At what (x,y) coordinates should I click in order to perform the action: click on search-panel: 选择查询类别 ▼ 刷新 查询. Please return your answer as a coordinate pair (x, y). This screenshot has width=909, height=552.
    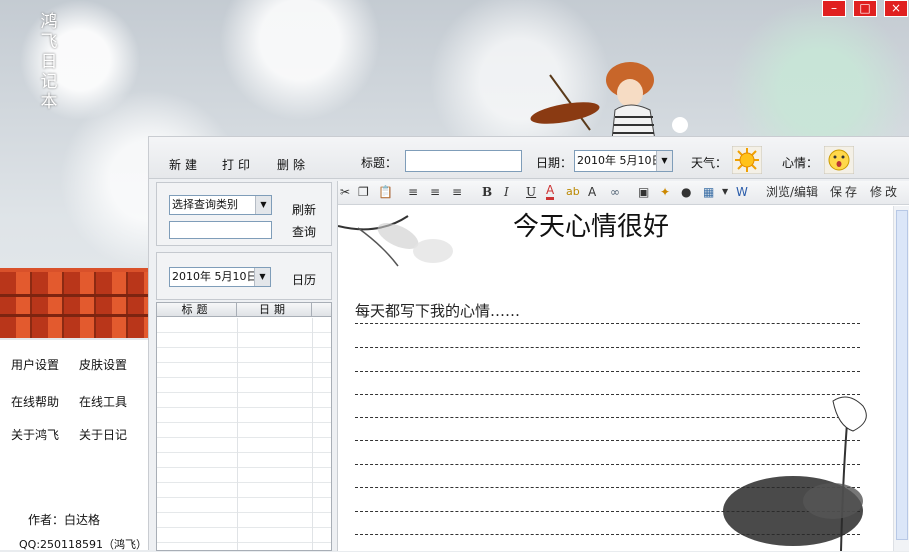
    Looking at the image, I should click on (244, 214).